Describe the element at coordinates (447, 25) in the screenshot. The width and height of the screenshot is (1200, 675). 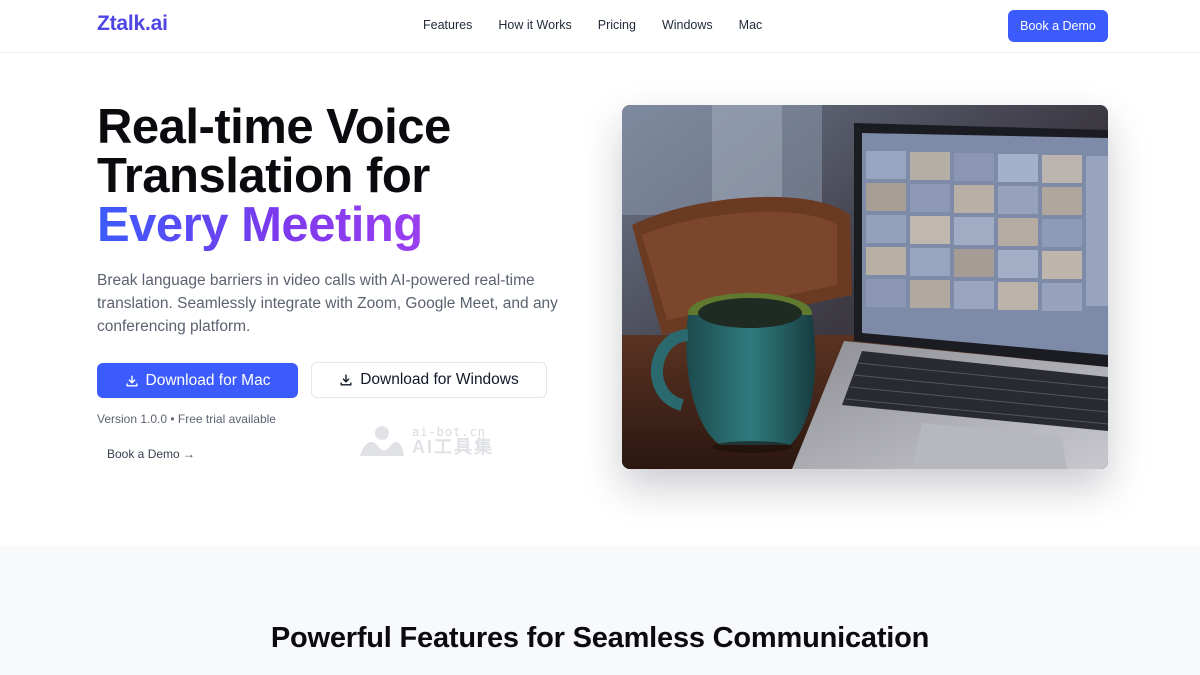
I see `nav-features: Features` at that location.